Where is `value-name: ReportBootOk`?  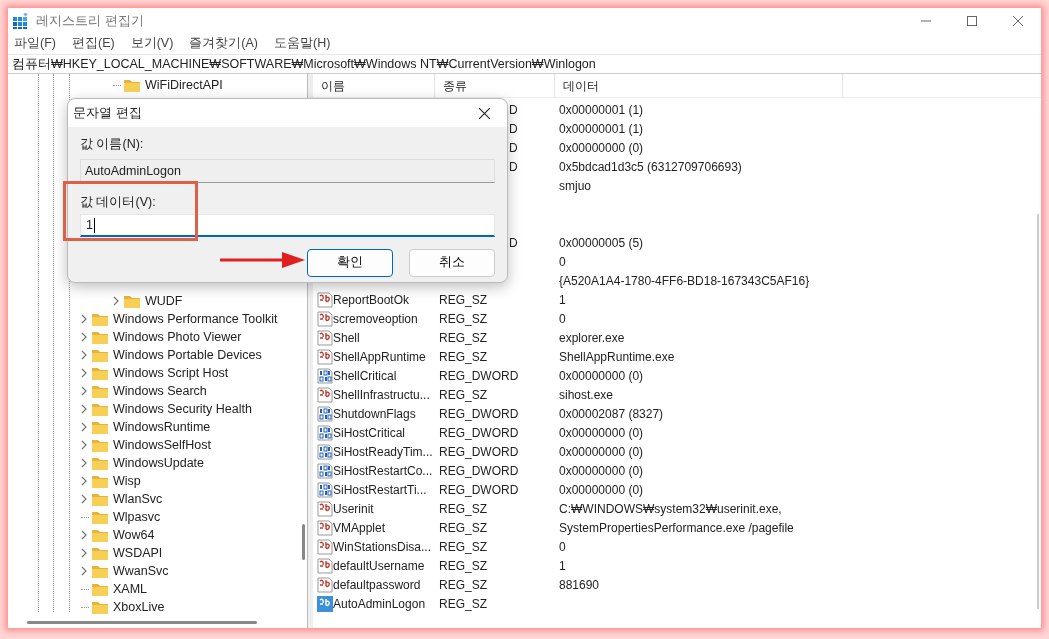
value-name: ReportBootOk is located at coordinates (371, 299).